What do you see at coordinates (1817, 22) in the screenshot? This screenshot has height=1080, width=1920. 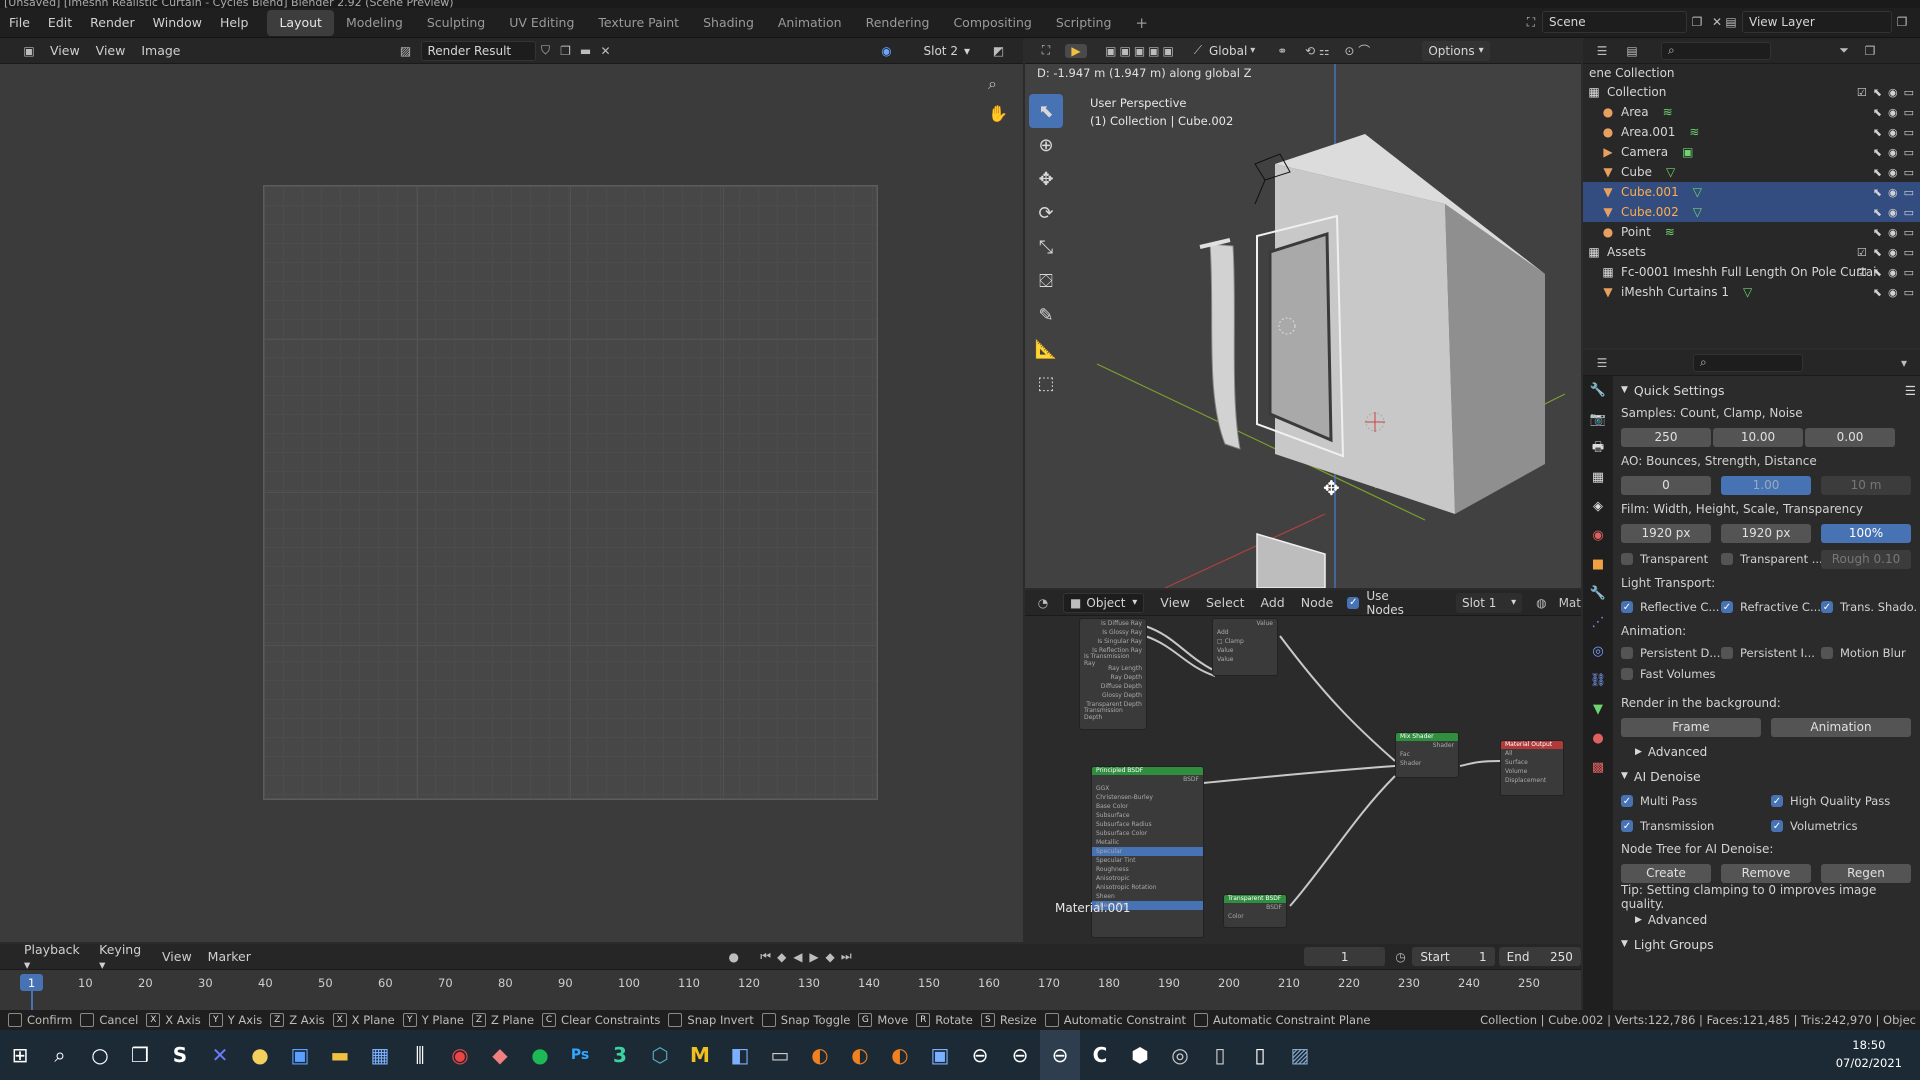 I see `view-layer-field: View Layer` at bounding box center [1817, 22].